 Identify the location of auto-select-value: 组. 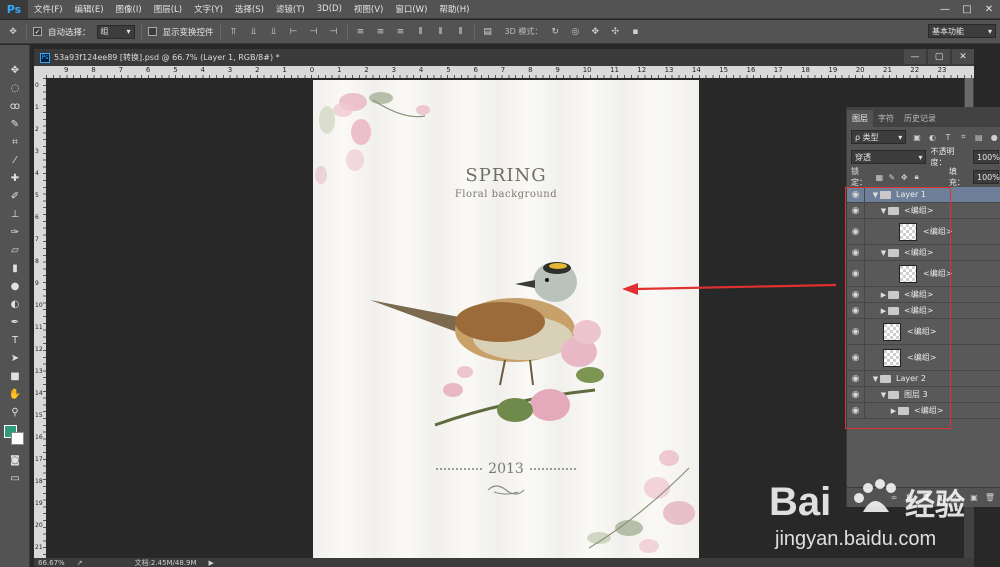
(104, 31).